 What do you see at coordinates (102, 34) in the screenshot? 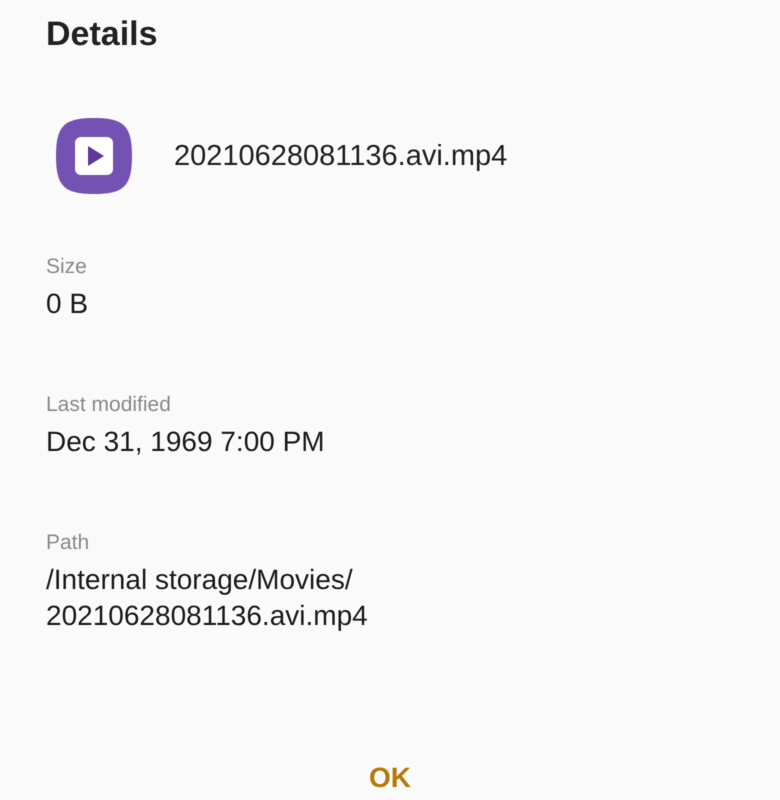
I see `dialog-title: Details` at bounding box center [102, 34].